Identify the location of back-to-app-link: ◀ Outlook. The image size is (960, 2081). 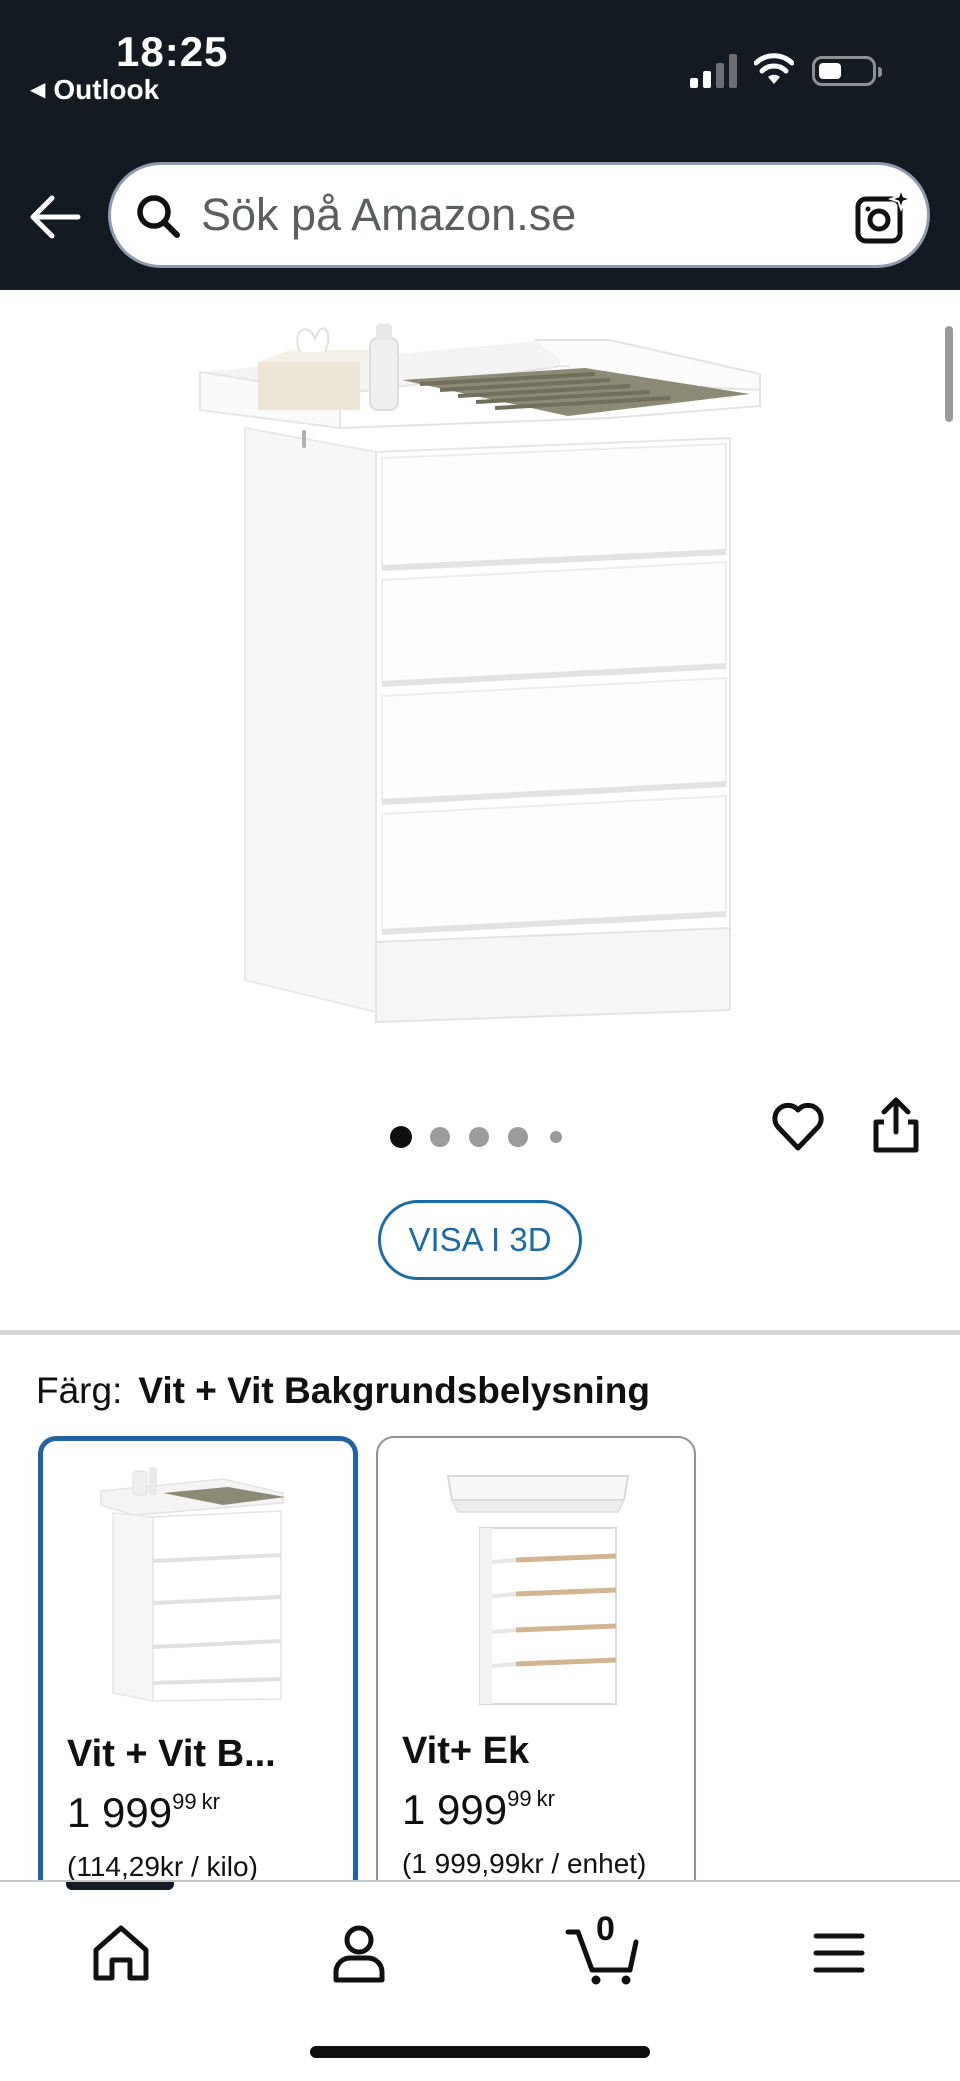
(94, 90).